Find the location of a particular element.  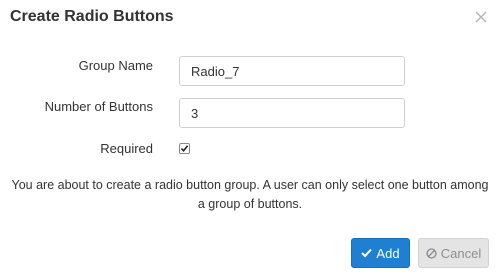

group-name-input is located at coordinates (292, 71).